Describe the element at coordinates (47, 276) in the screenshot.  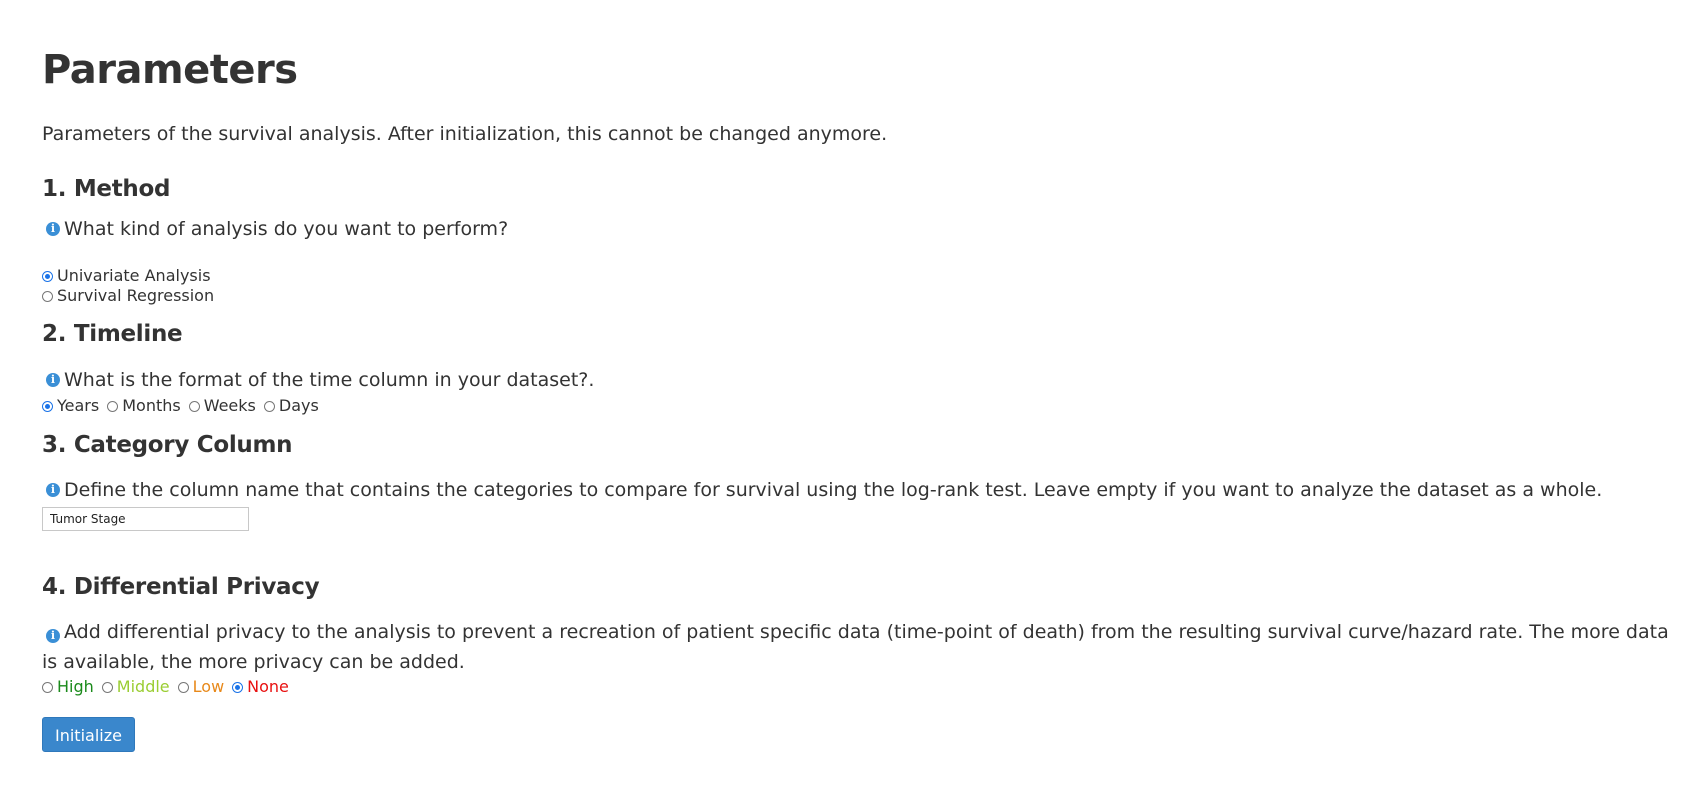
I see `radio-univariate` at that location.